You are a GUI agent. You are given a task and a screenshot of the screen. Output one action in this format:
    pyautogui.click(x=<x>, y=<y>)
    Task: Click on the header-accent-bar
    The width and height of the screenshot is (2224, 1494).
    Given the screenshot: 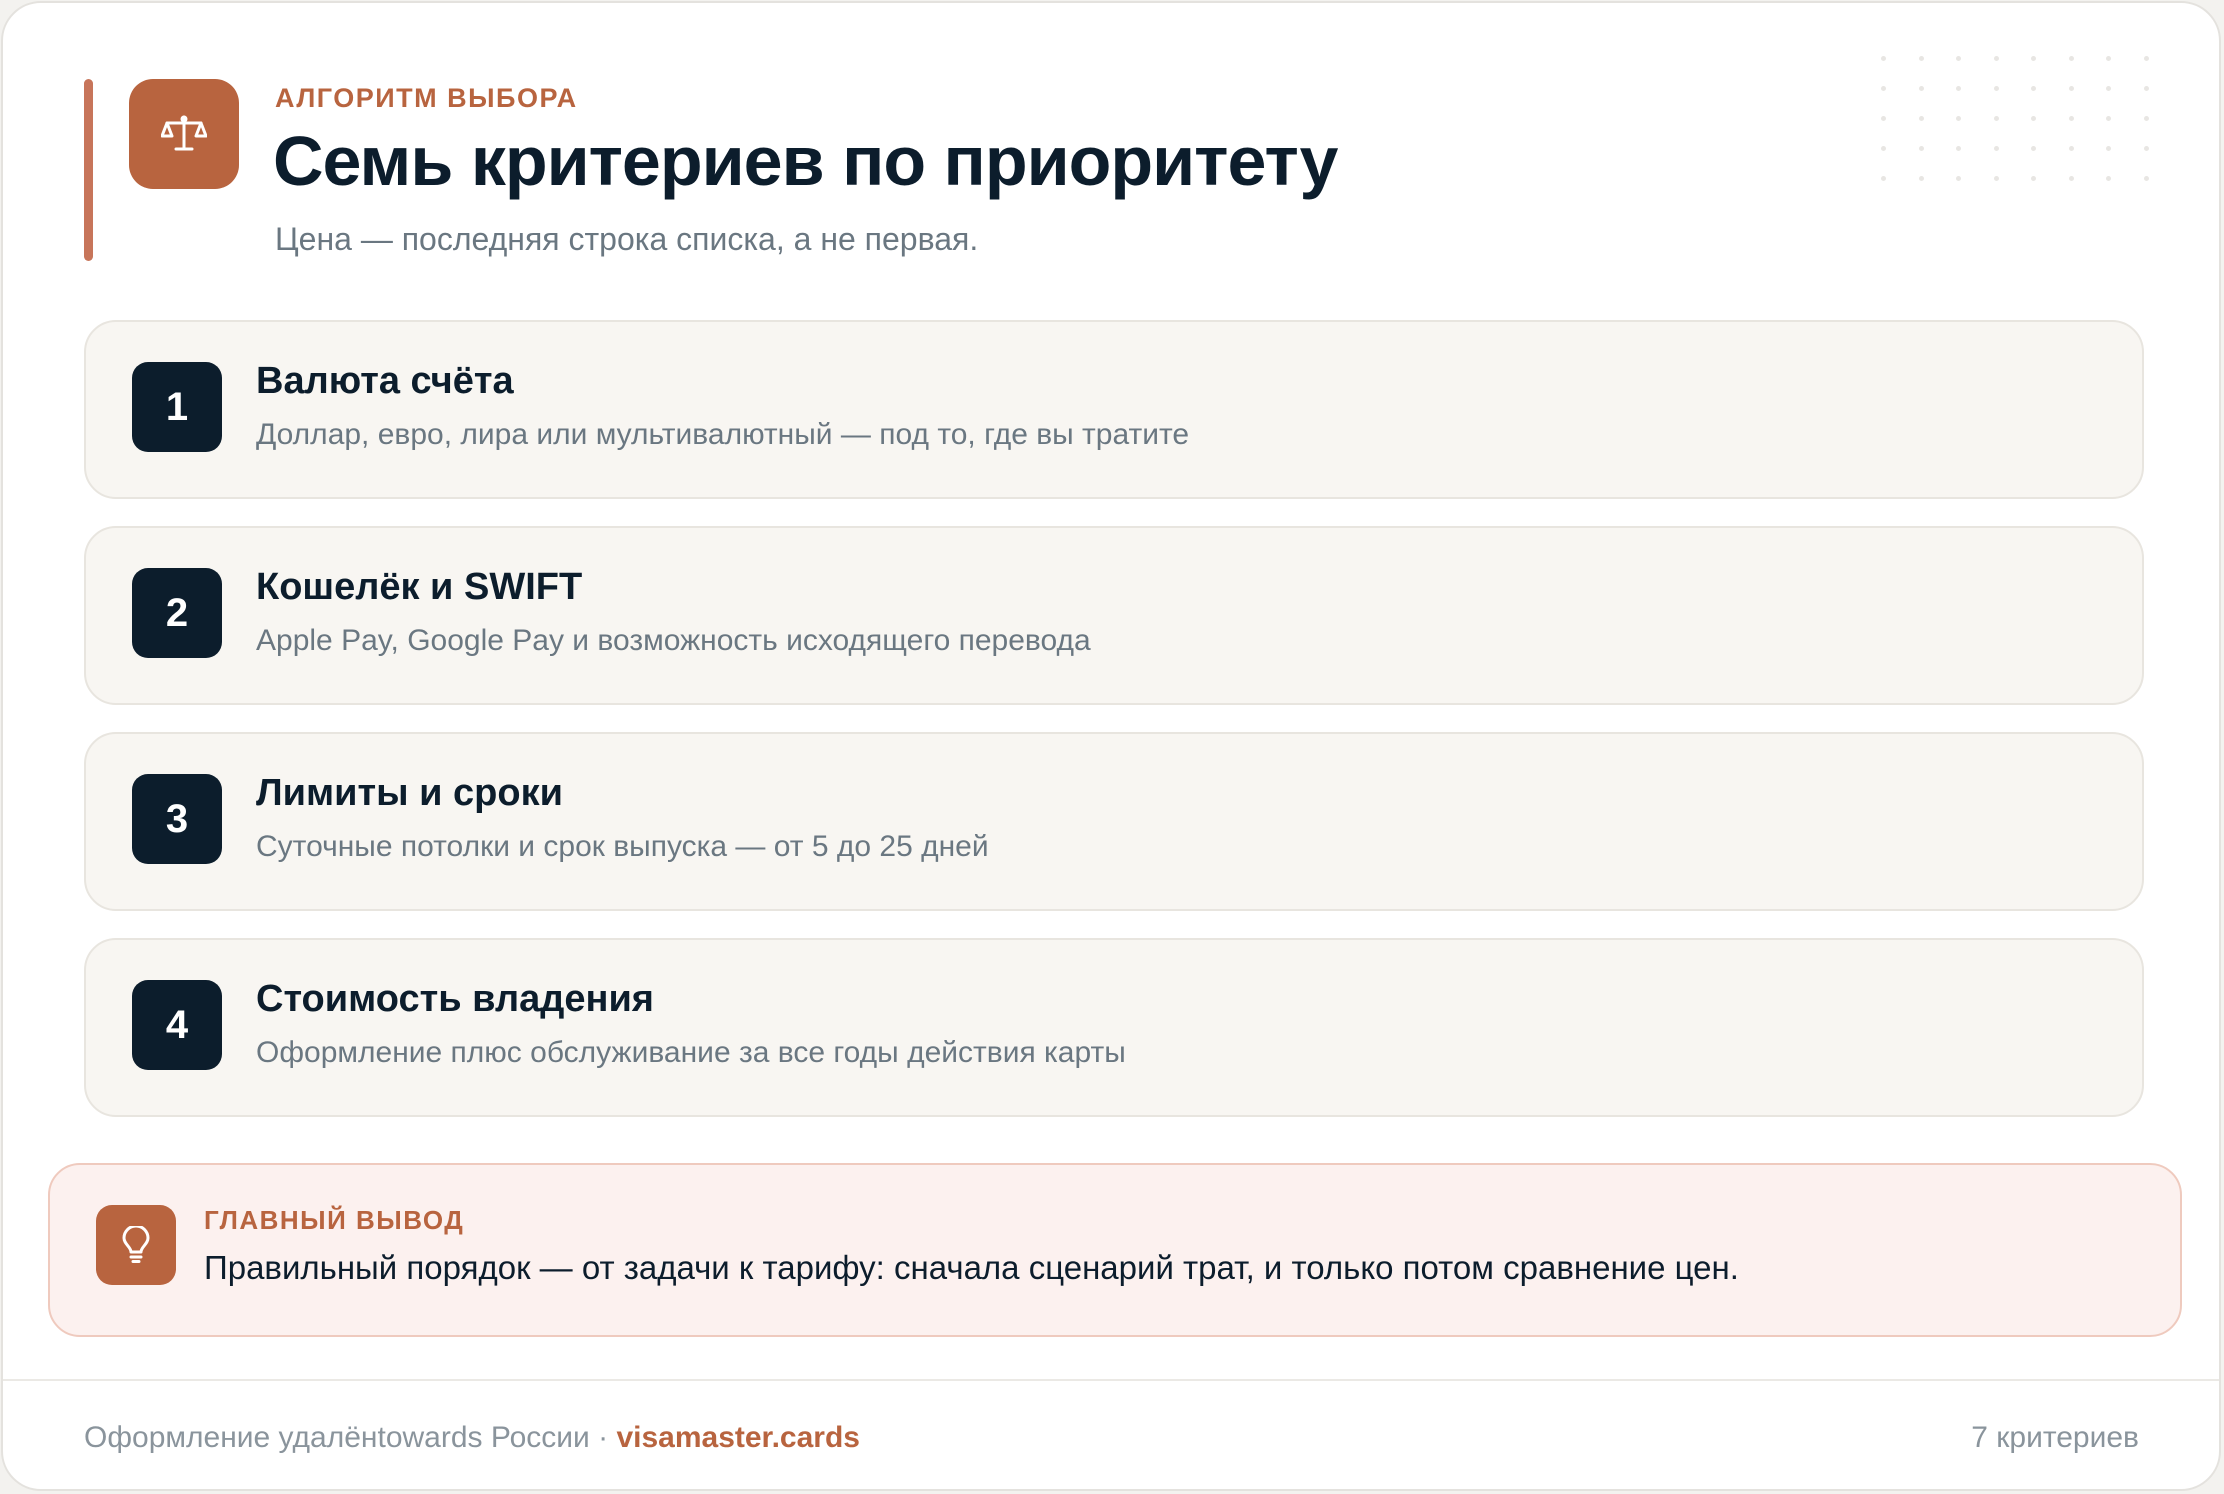 What is the action you would take?
    pyautogui.click(x=88, y=170)
    